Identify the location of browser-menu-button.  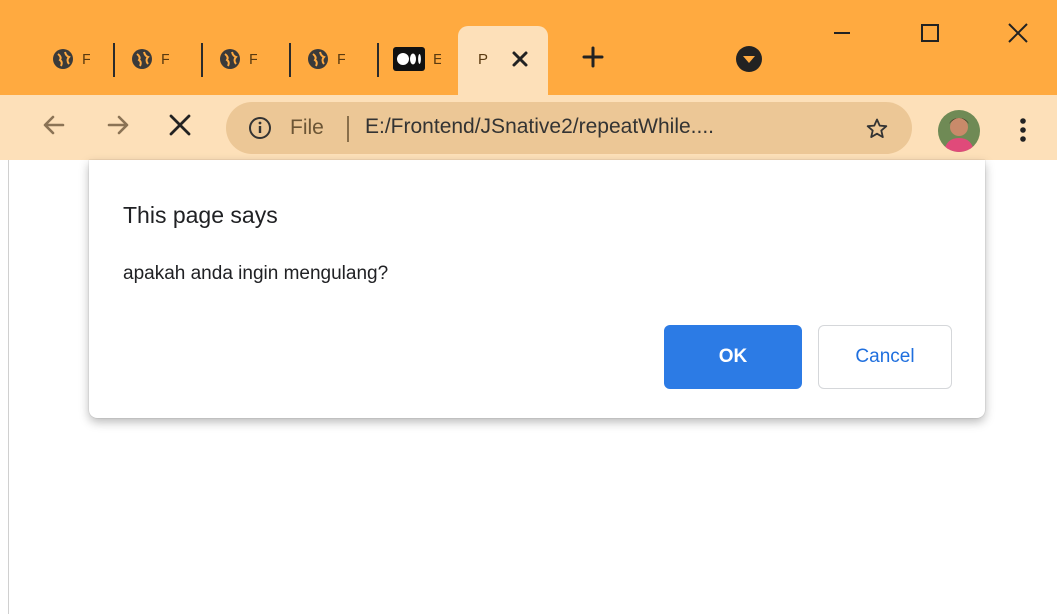
(1023, 132).